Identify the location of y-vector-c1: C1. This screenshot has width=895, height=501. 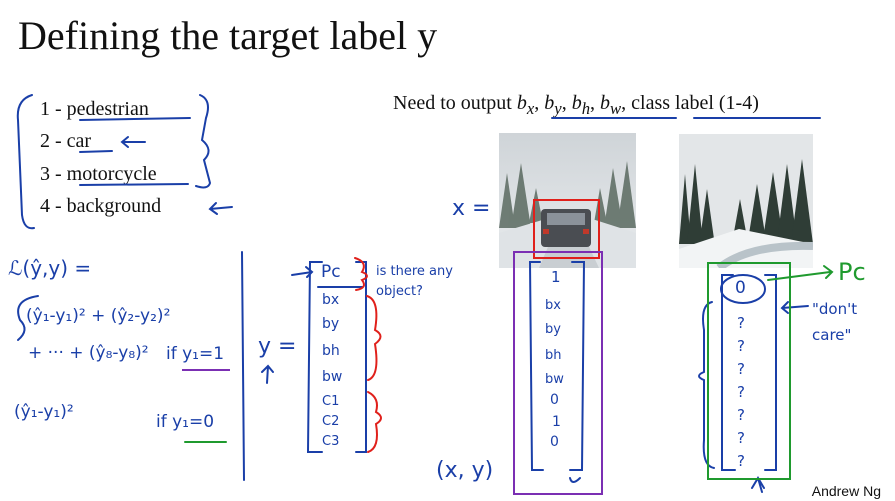
(331, 401).